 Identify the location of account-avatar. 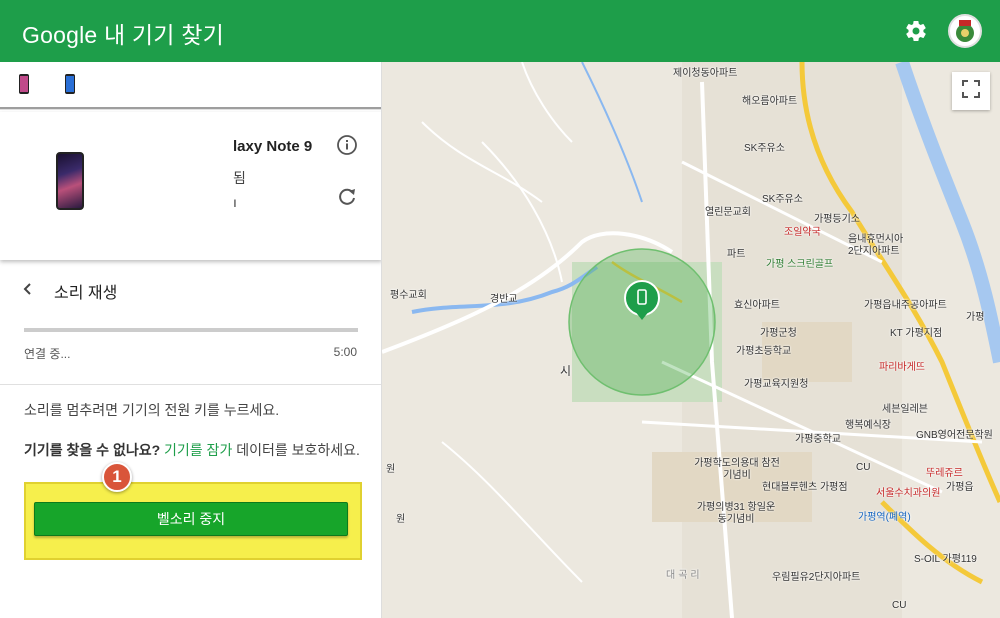
(965, 31).